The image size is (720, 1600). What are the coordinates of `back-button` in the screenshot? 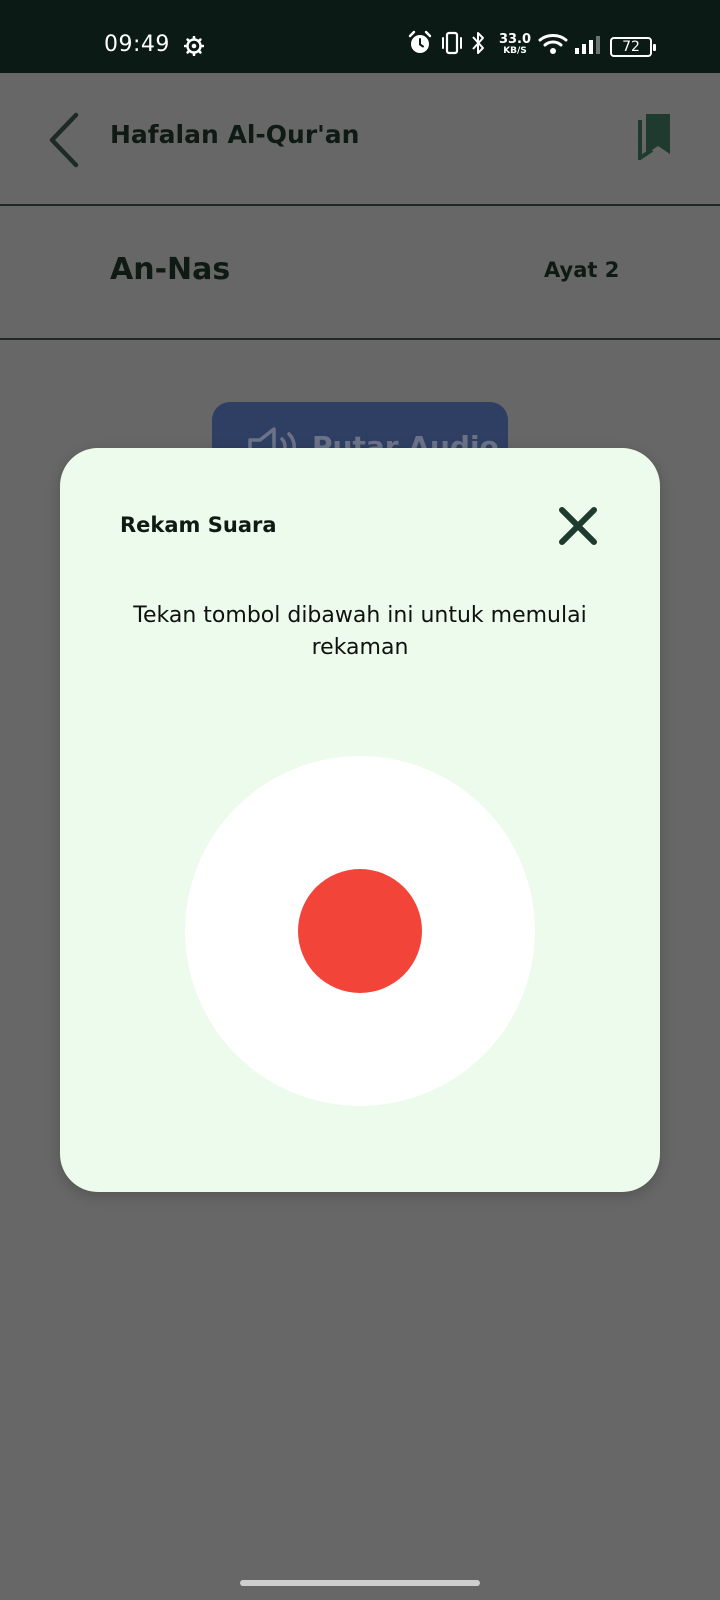 It's located at (64, 140).